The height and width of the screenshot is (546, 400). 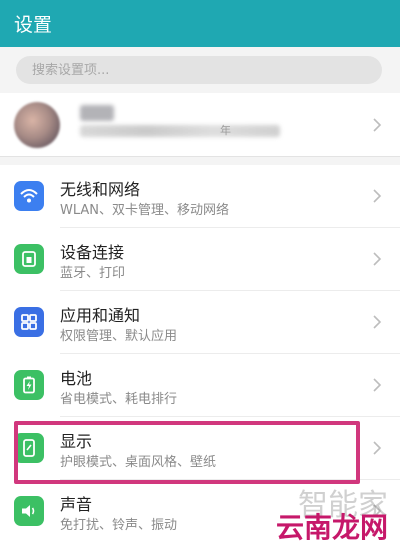 What do you see at coordinates (200, 23) in the screenshot?
I see `app-header: 设置` at bounding box center [200, 23].